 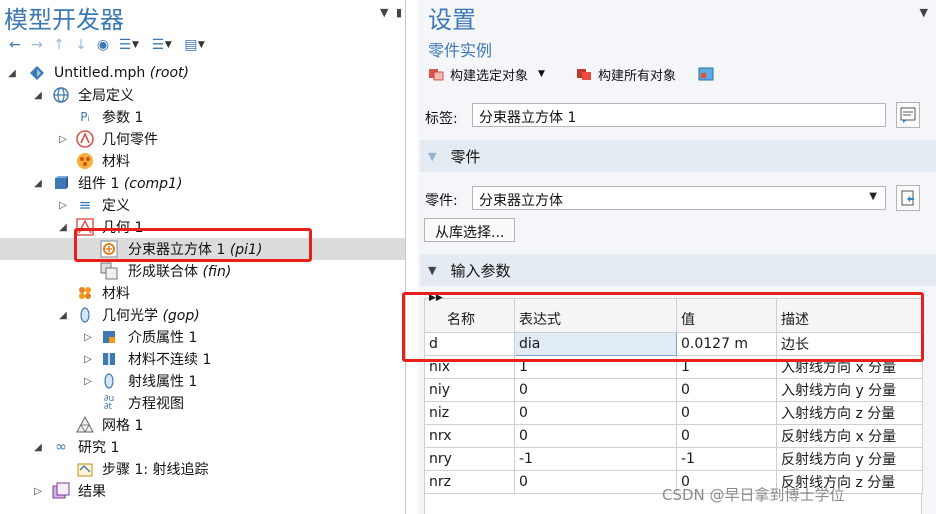 I want to click on table-row: niz 0 0 入射线方向 z 分量, so click(x=673, y=413).